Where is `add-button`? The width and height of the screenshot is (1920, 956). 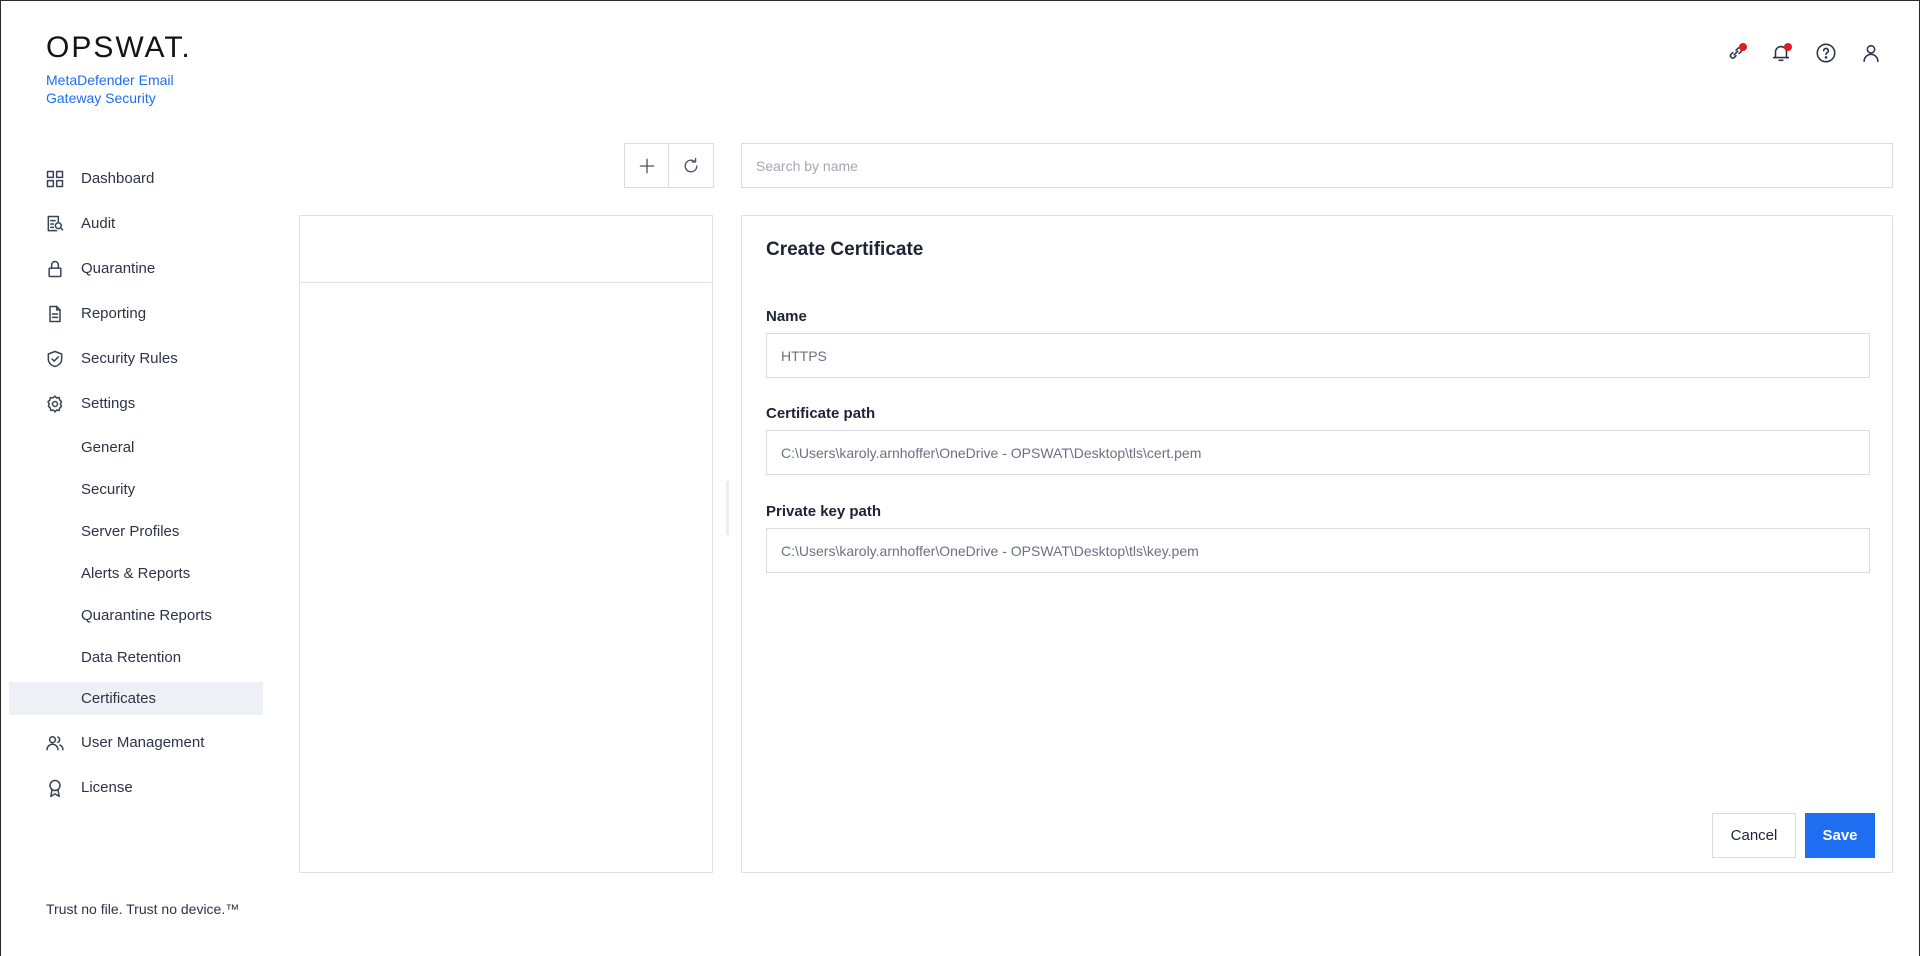
add-button is located at coordinates (646, 165).